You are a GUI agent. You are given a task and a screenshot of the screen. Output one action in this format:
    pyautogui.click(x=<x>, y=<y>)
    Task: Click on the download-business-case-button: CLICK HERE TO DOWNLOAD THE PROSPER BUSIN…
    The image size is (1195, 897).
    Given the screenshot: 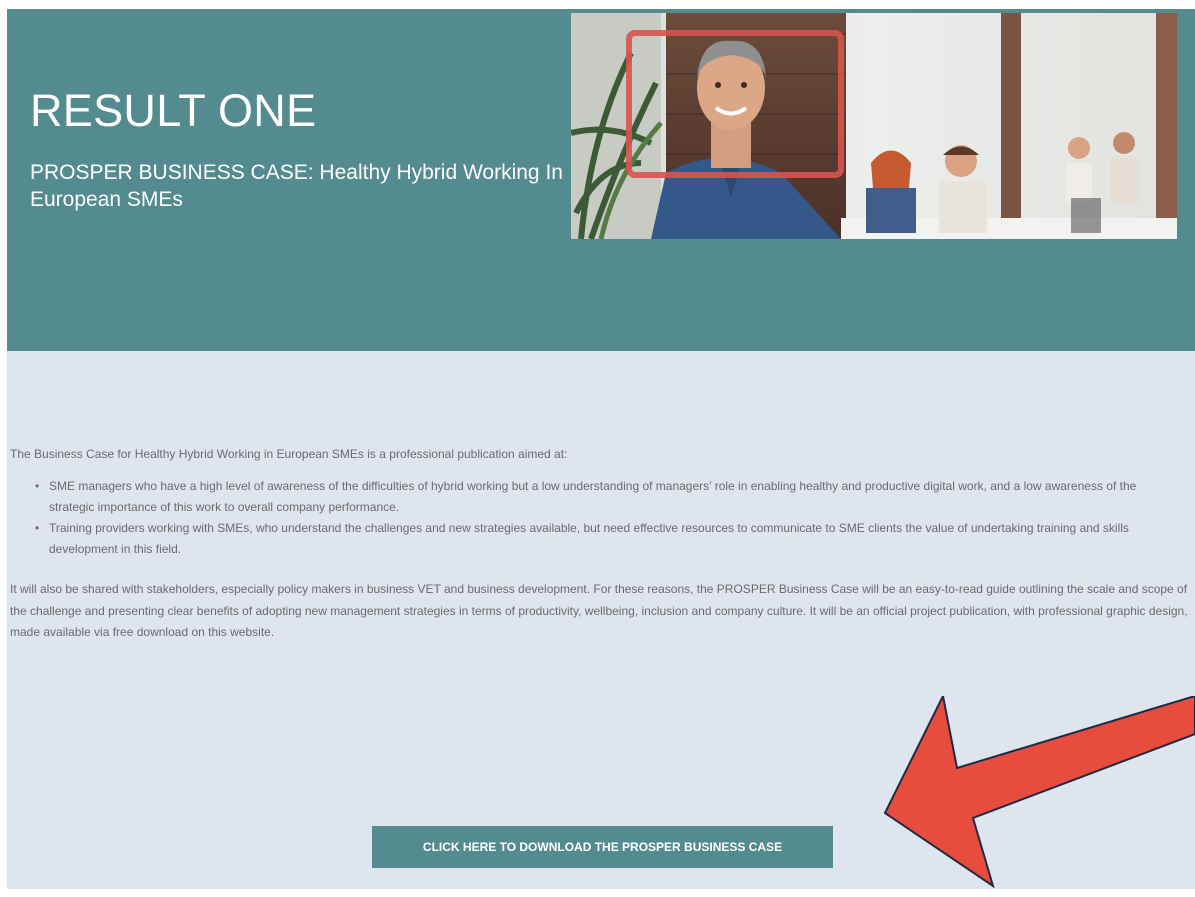 What is the action you would take?
    pyautogui.click(x=602, y=847)
    